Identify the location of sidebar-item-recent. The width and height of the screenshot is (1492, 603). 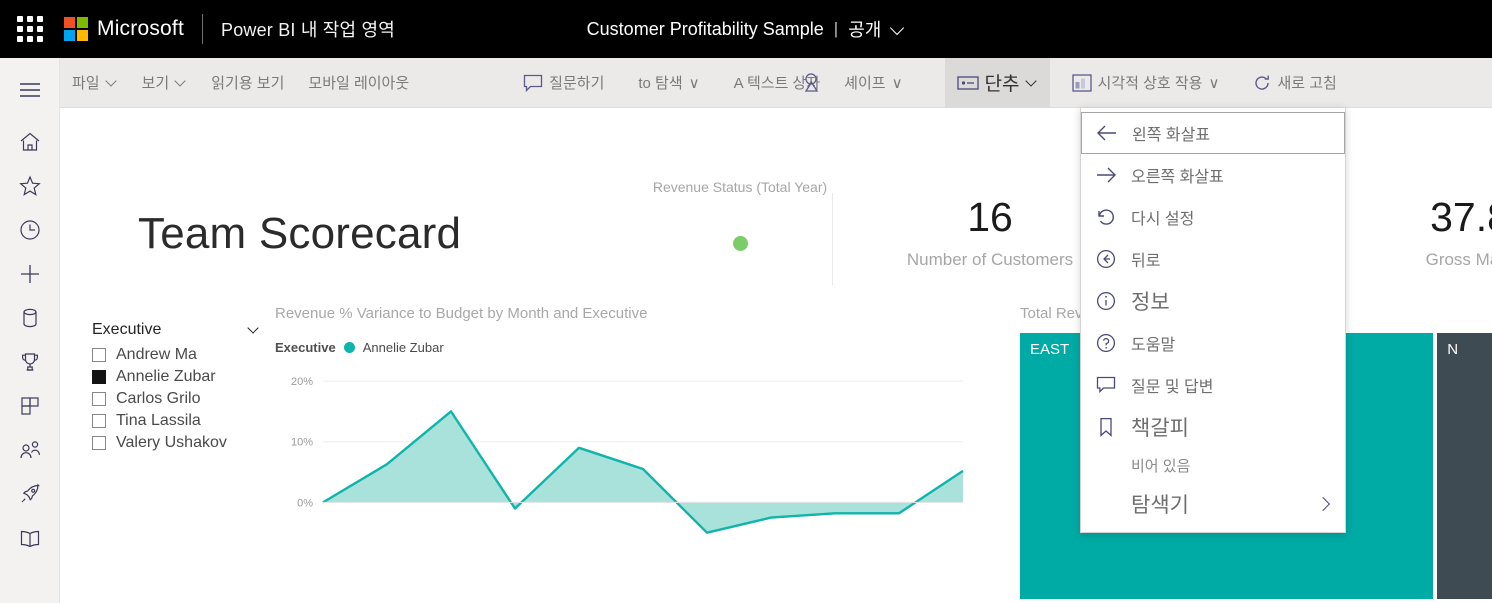
(30, 230).